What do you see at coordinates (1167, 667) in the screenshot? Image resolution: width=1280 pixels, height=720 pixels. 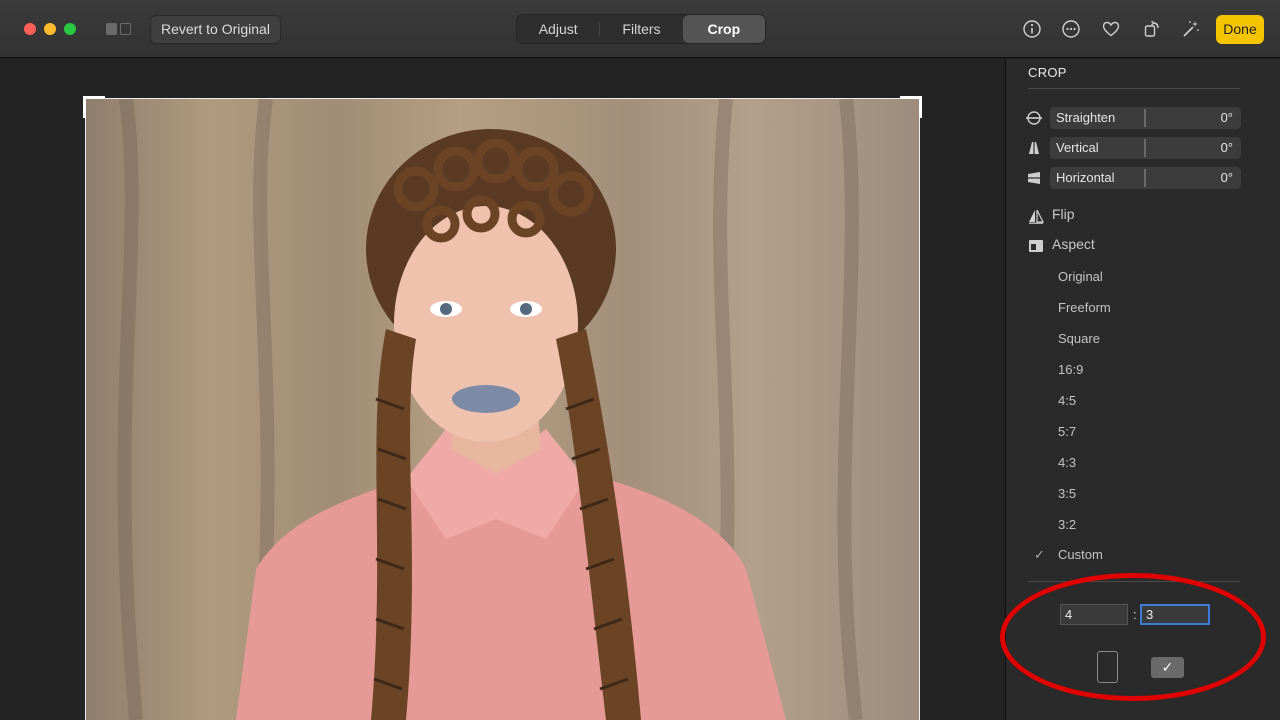 I see `landscape-orientation-button: ✓` at bounding box center [1167, 667].